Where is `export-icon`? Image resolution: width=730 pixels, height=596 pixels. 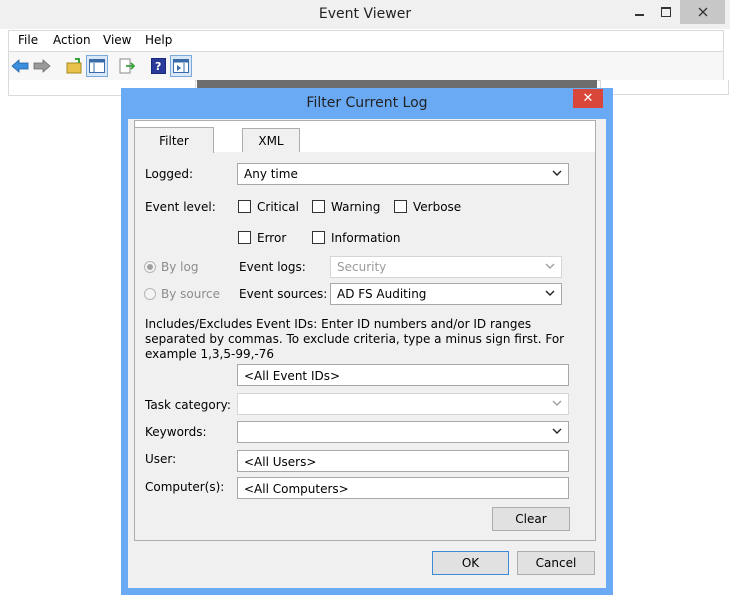
export-icon is located at coordinates (127, 66).